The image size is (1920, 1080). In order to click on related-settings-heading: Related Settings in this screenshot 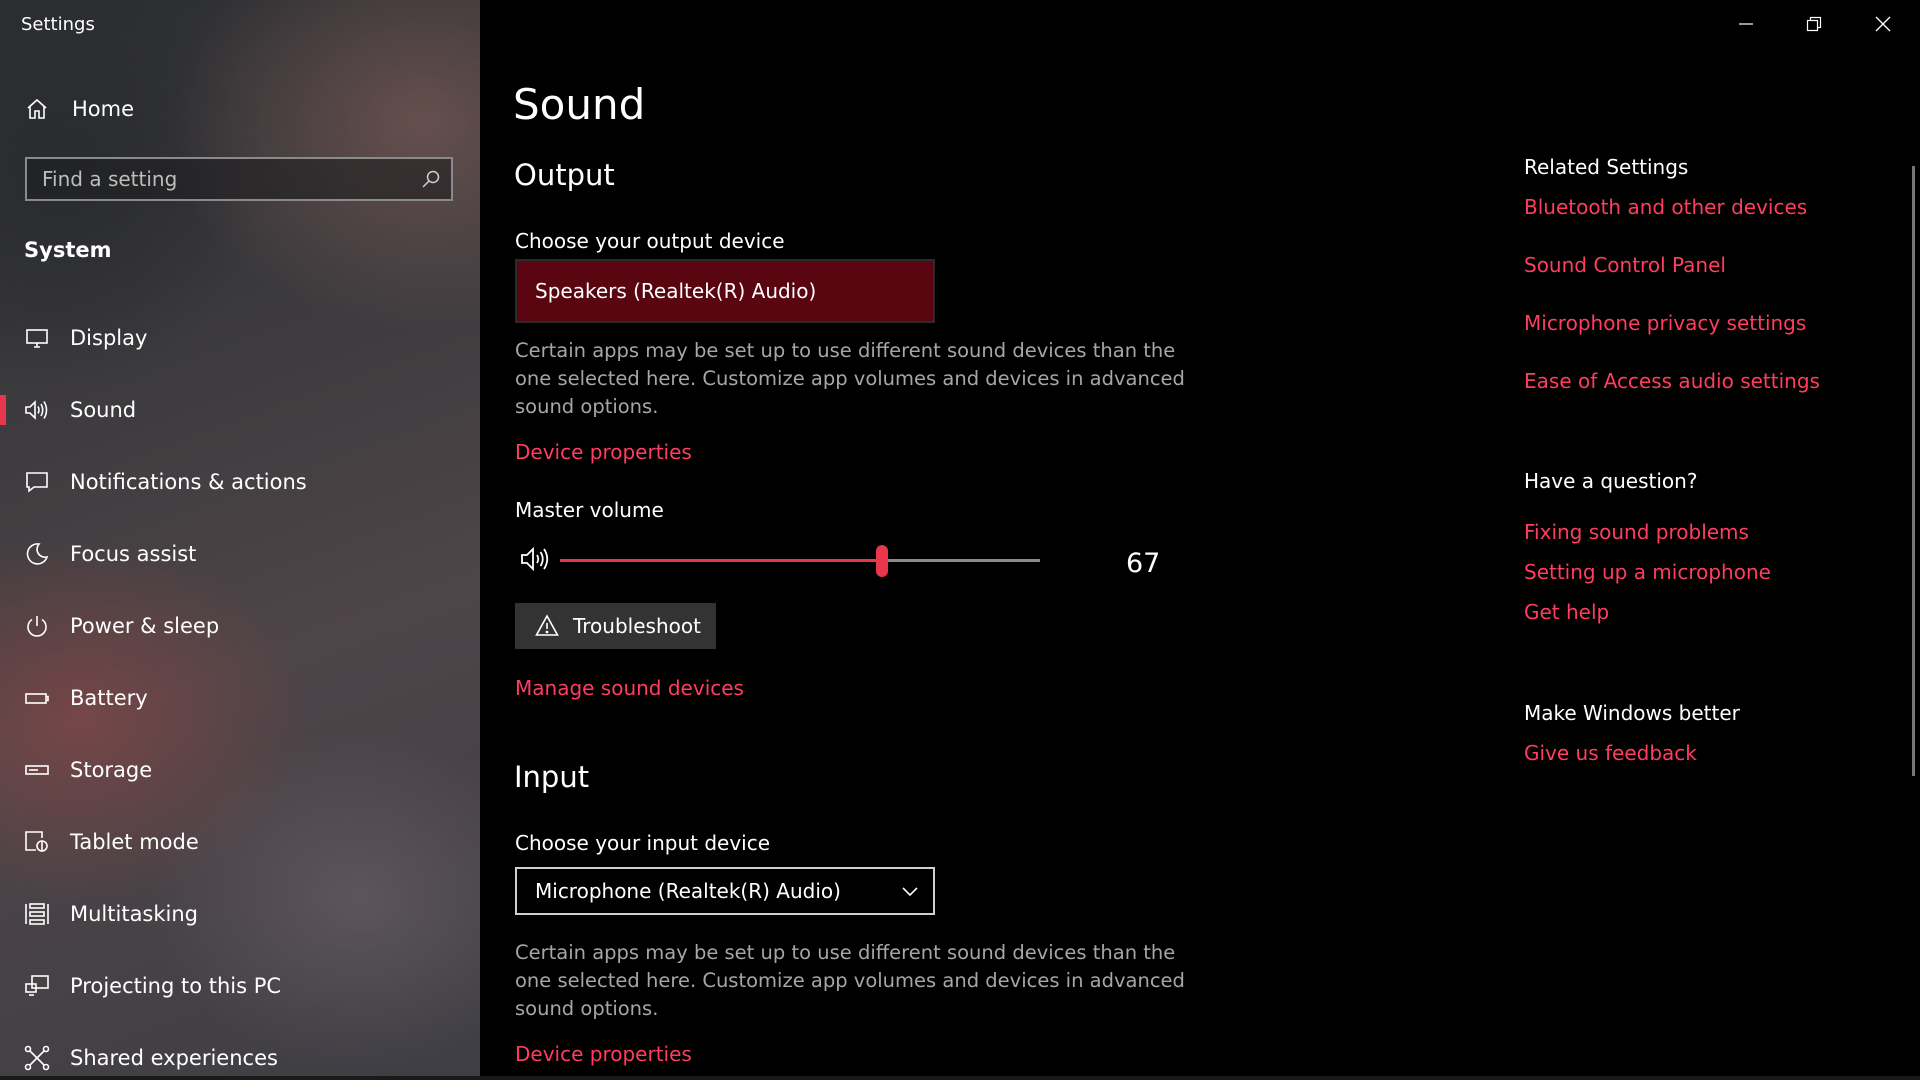, I will do `click(1606, 167)`.